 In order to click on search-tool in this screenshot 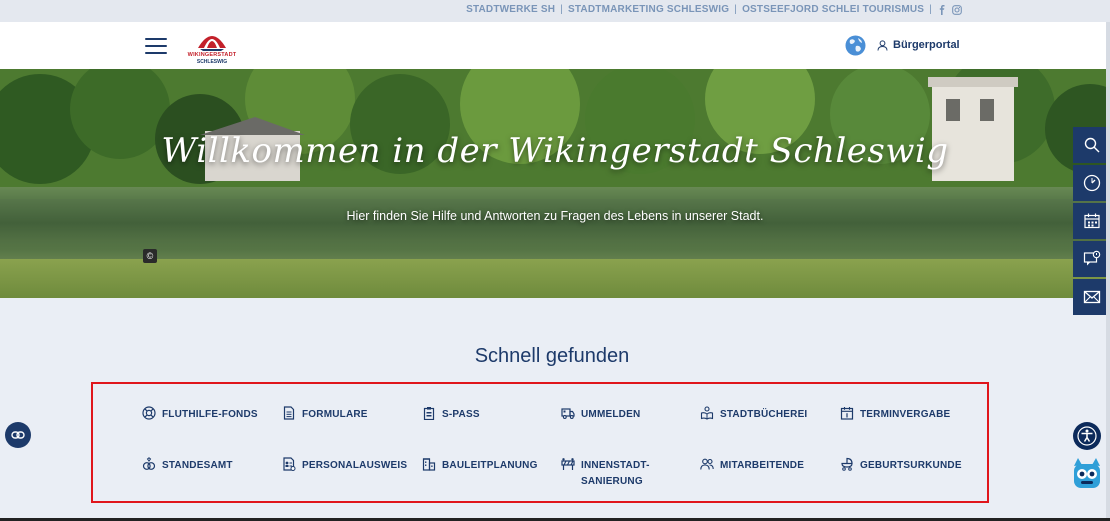, I will do `click(1091, 145)`.